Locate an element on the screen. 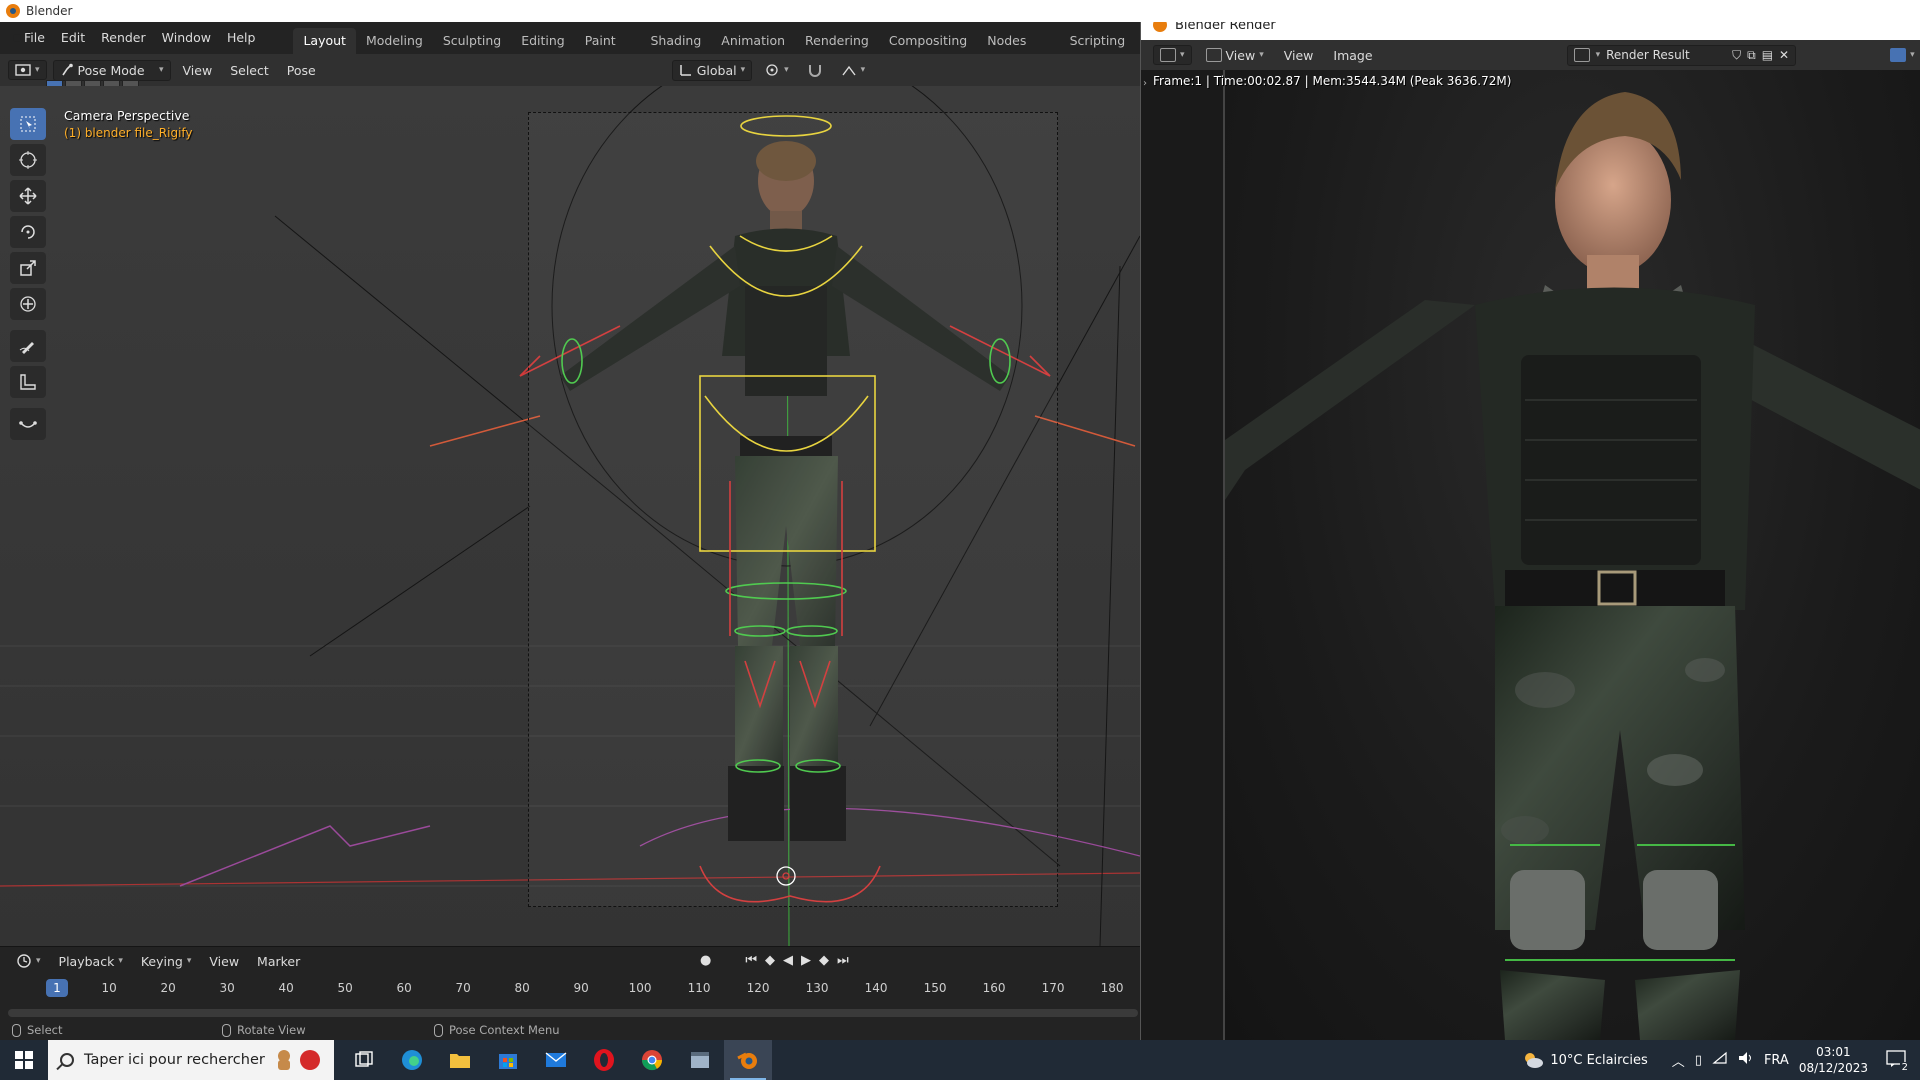 Image resolution: width=1920 pixels, height=1080 pixels. tab-animation: Animation is located at coordinates (753, 41).